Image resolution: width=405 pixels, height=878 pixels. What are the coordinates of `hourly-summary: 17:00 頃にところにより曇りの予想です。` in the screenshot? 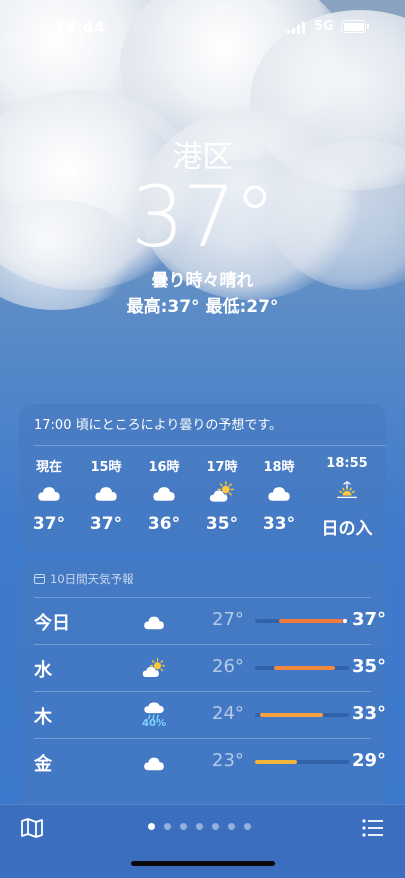 It's located at (158, 425).